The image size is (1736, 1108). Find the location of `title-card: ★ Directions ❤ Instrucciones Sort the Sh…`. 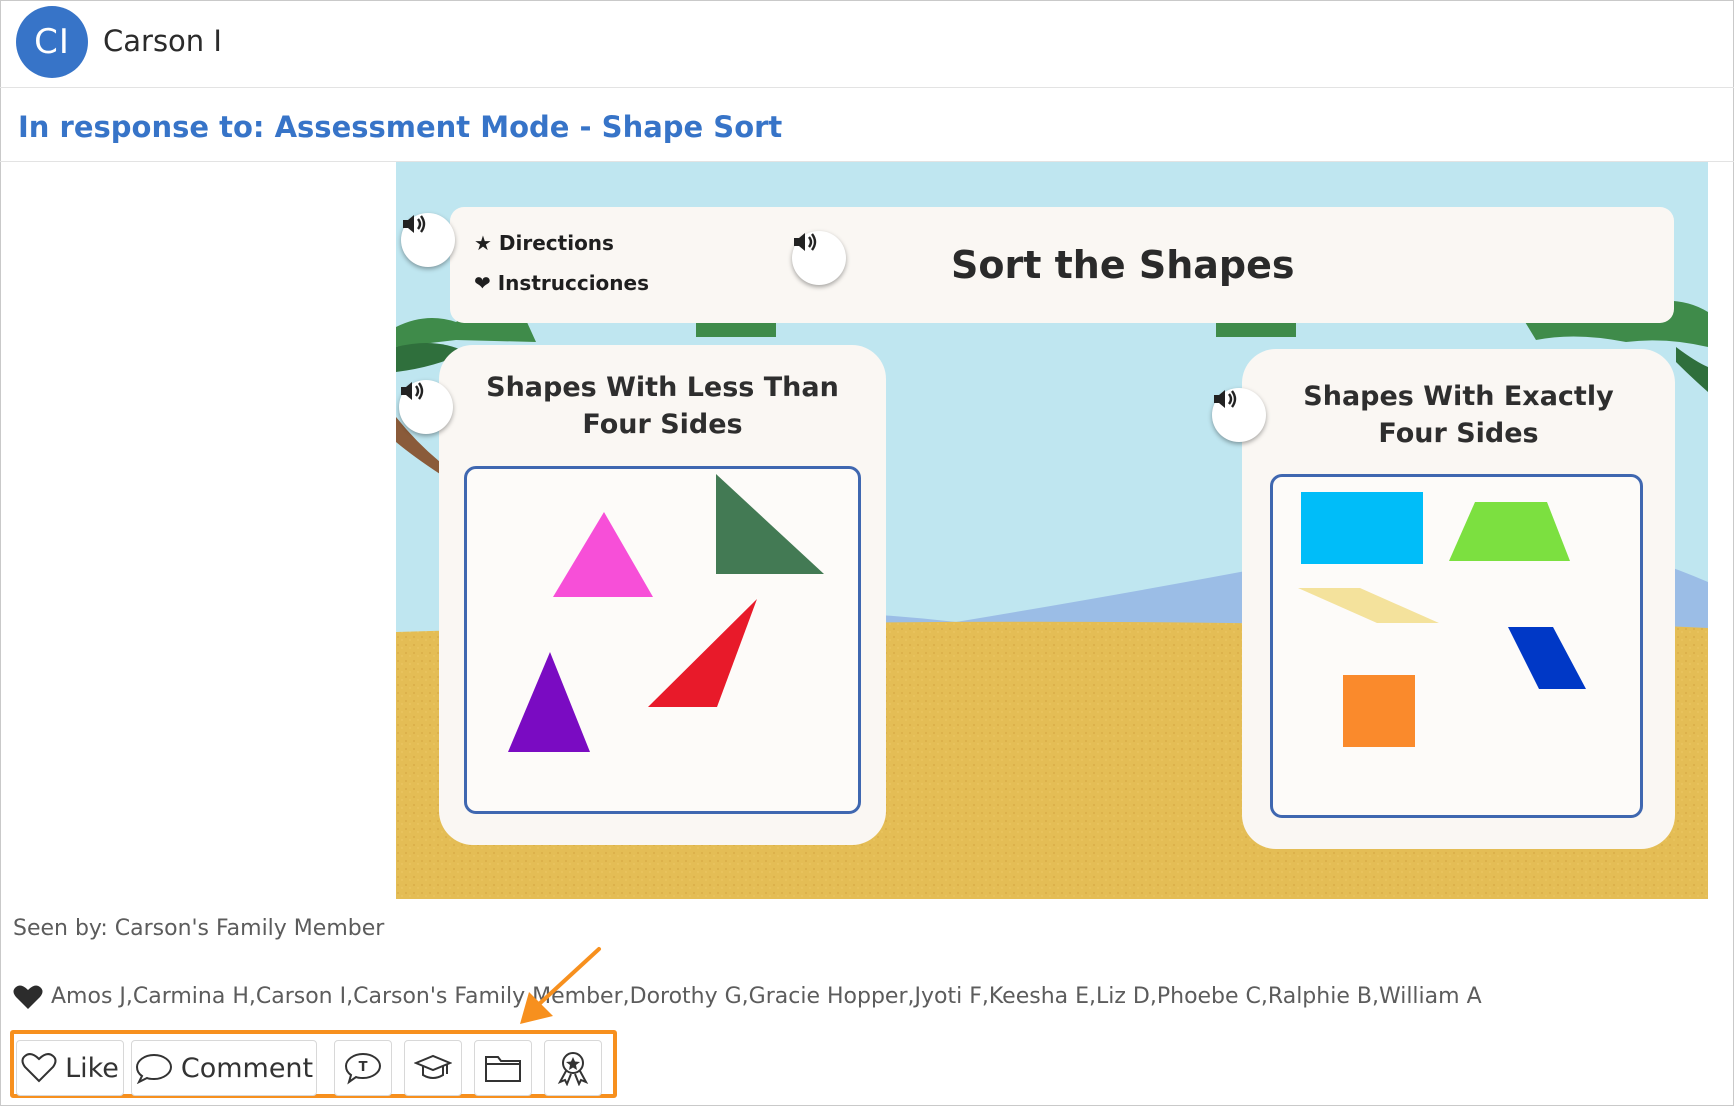

title-card: ★ Directions ❤ Instrucciones Sort the Sh… is located at coordinates (1062, 265).